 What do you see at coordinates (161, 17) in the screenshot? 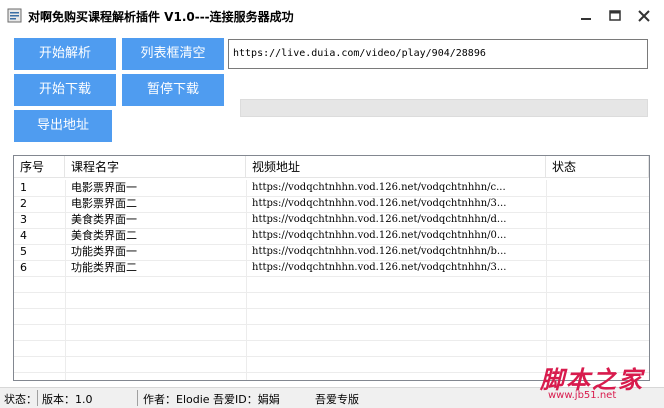
I see `window-title: 对啊免购买课程解析插件 V1.0---连接服务器成功` at bounding box center [161, 17].